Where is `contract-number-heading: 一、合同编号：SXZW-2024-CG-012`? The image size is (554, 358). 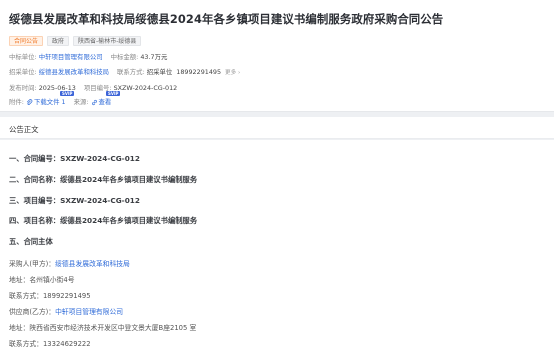 contract-number-heading: 一、合同编号：SXZW-2024-CG-012 is located at coordinates (74, 158).